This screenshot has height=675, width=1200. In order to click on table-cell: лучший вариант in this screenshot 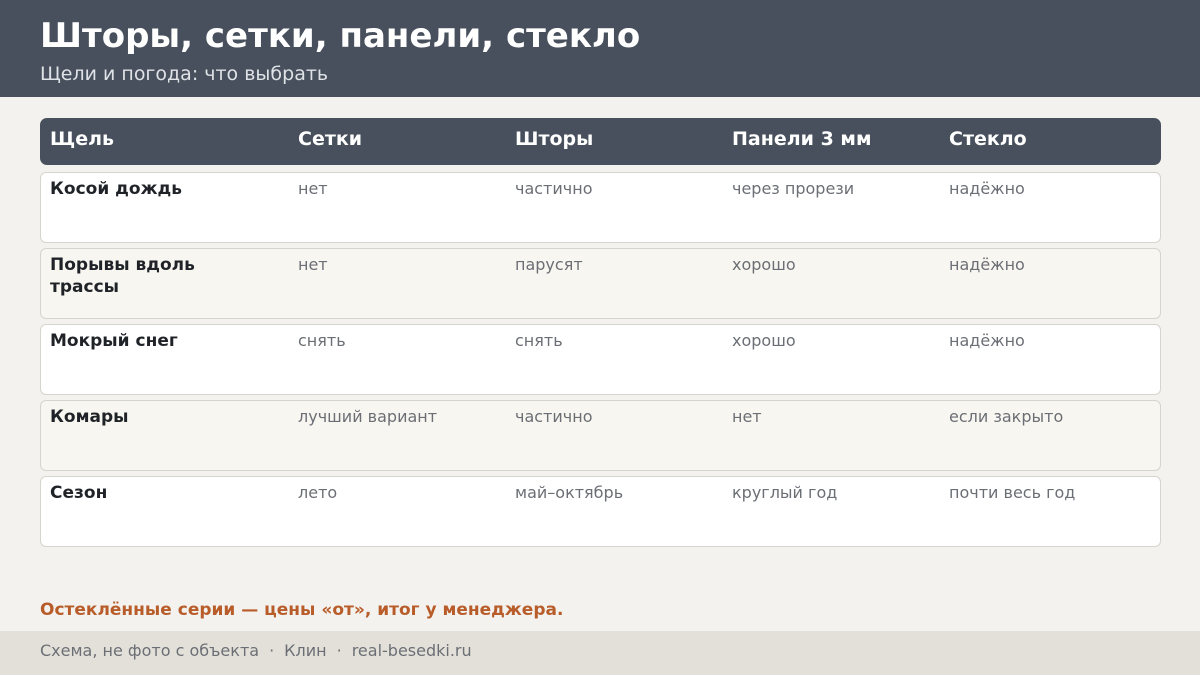, I will do `click(368, 416)`.